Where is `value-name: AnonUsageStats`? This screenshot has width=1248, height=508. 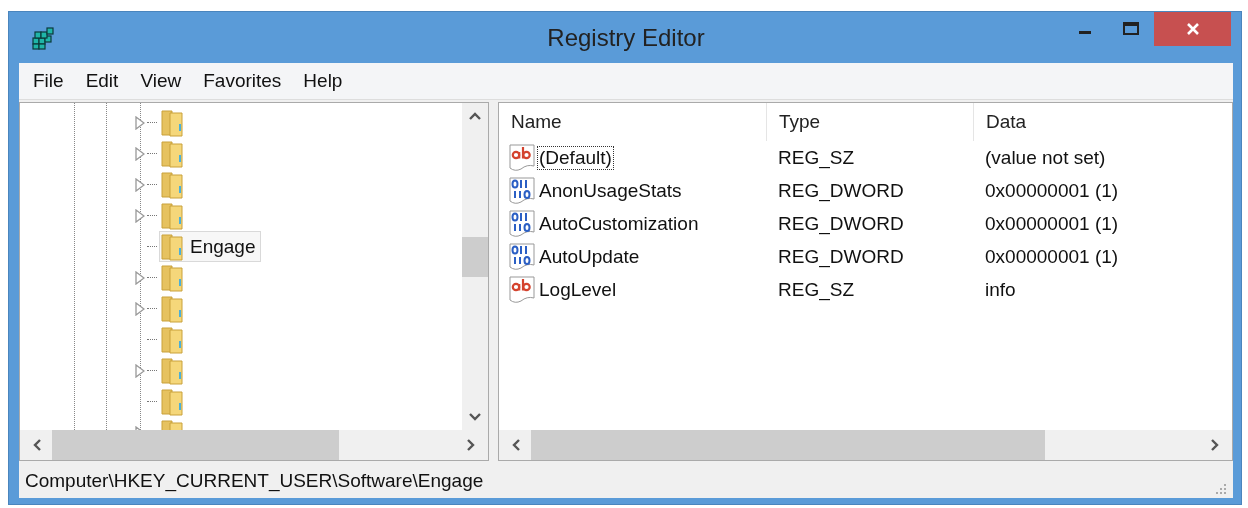
value-name: AnonUsageStats is located at coordinates (610, 190).